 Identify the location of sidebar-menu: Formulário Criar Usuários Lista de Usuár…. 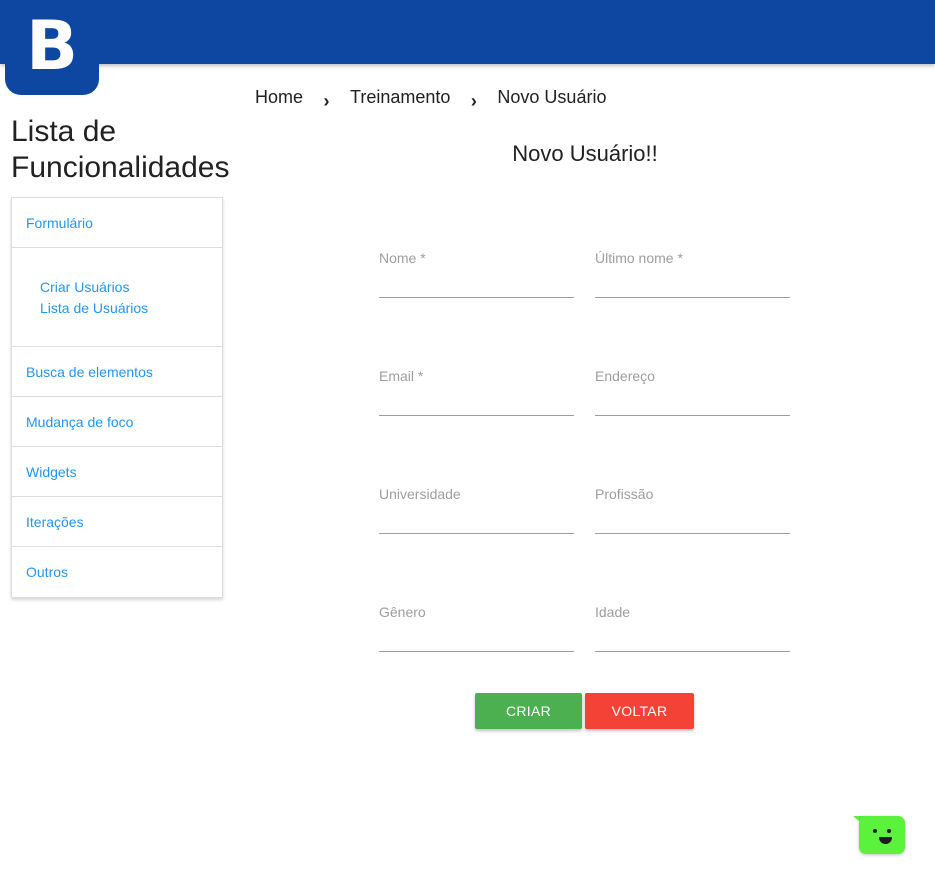
(117, 397).